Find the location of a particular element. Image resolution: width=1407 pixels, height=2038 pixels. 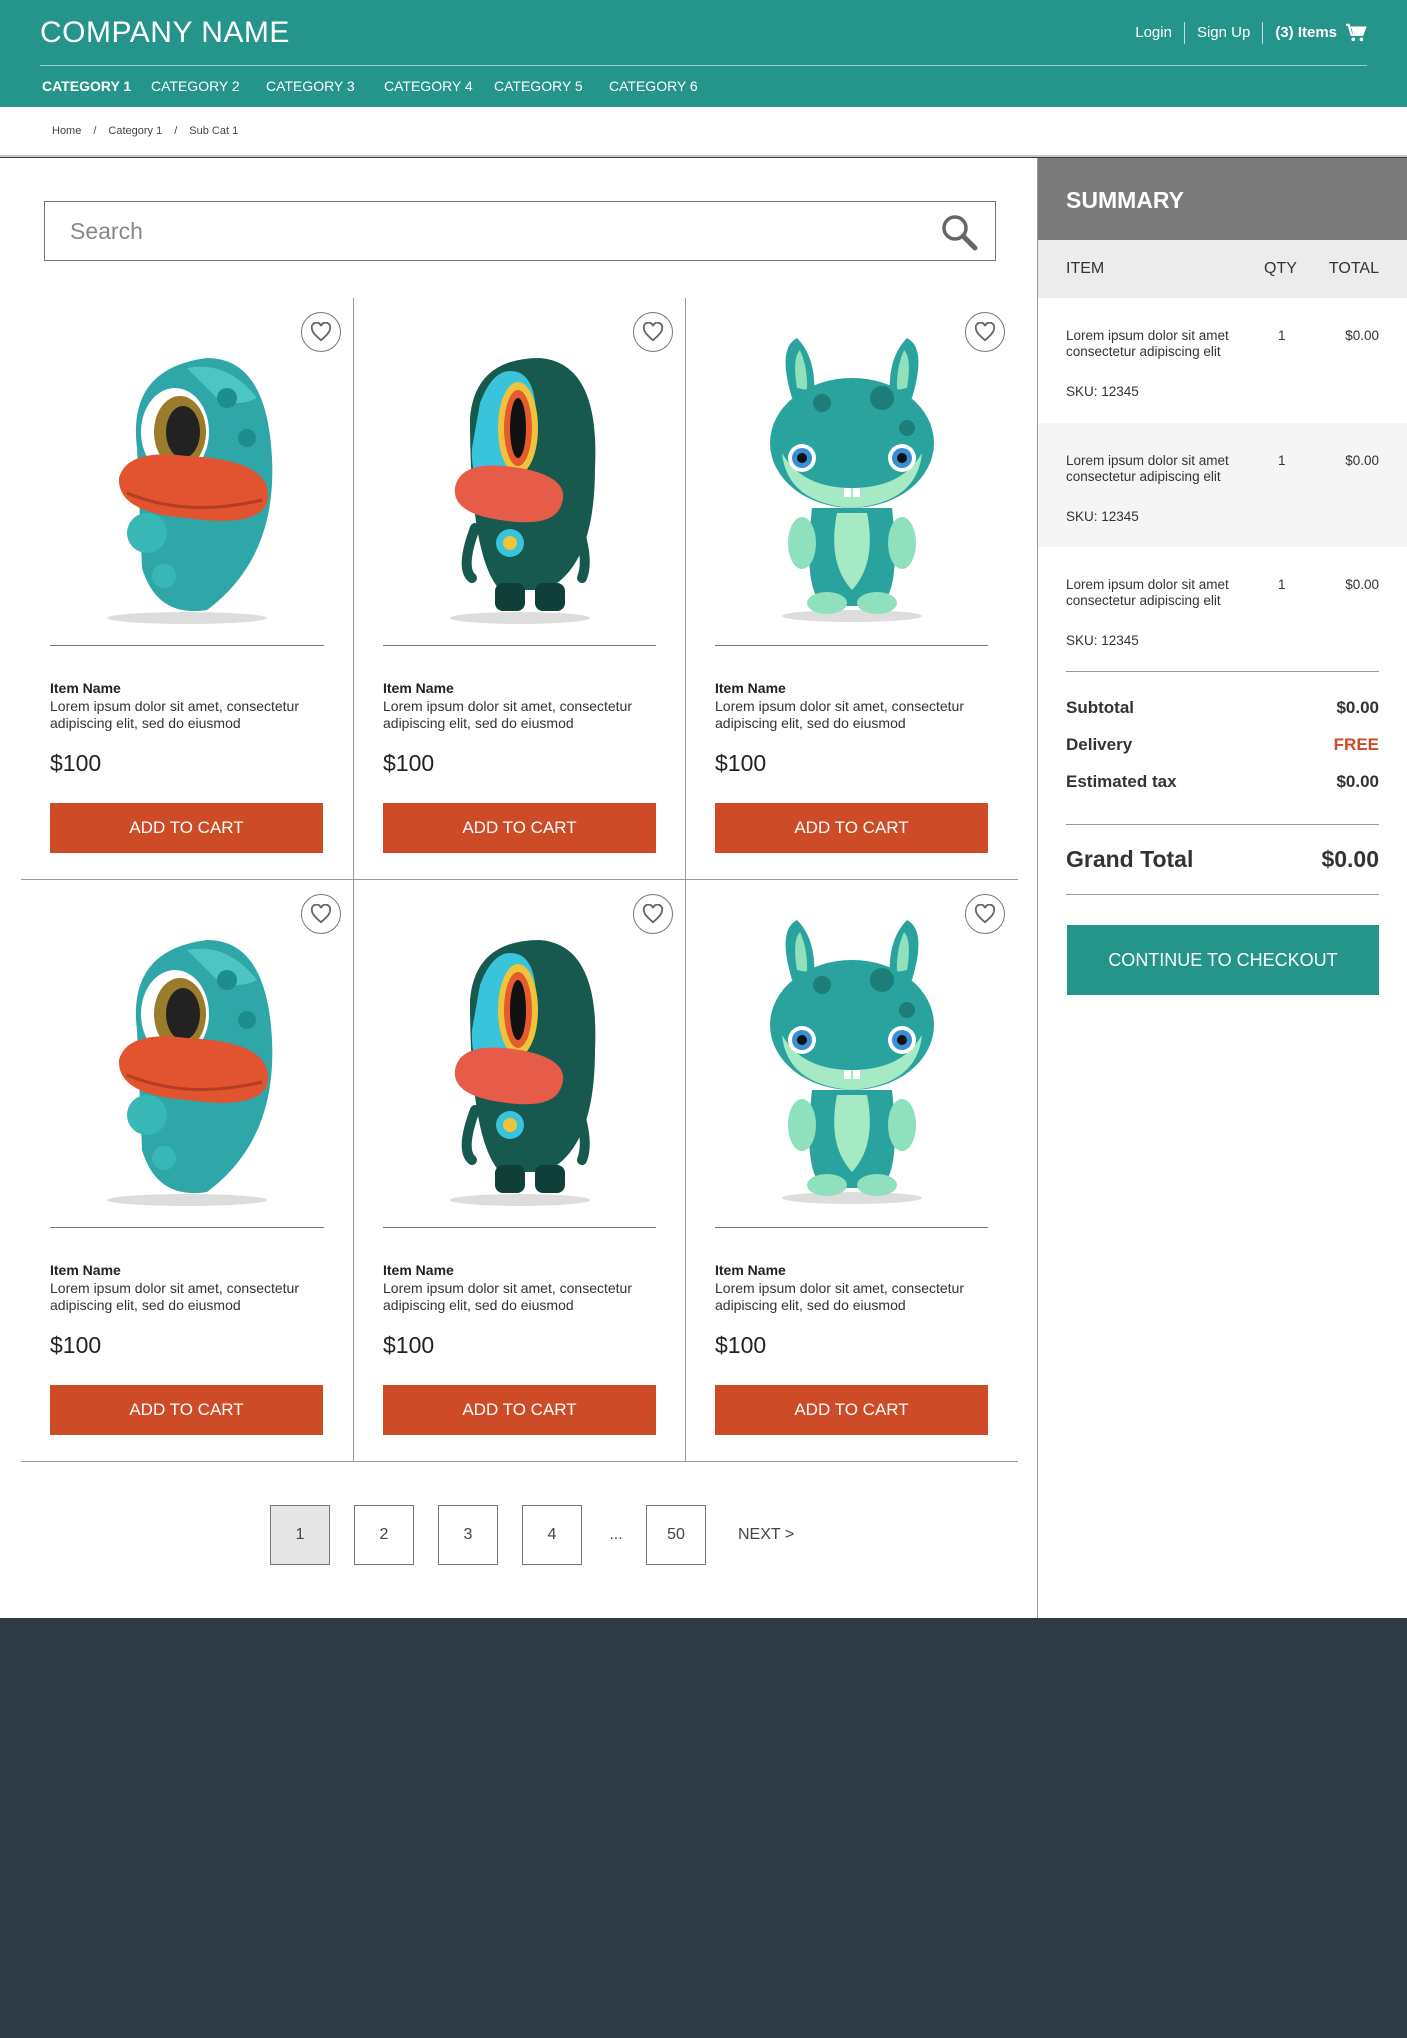

breadcrumb-category: Category 1 is located at coordinates (135, 131).